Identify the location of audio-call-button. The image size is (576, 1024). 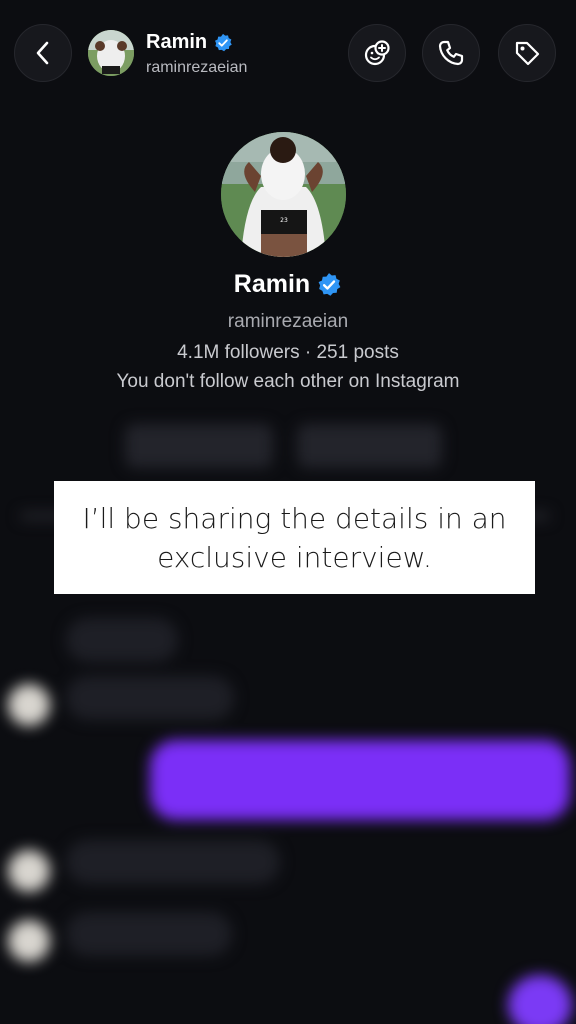
(451, 53).